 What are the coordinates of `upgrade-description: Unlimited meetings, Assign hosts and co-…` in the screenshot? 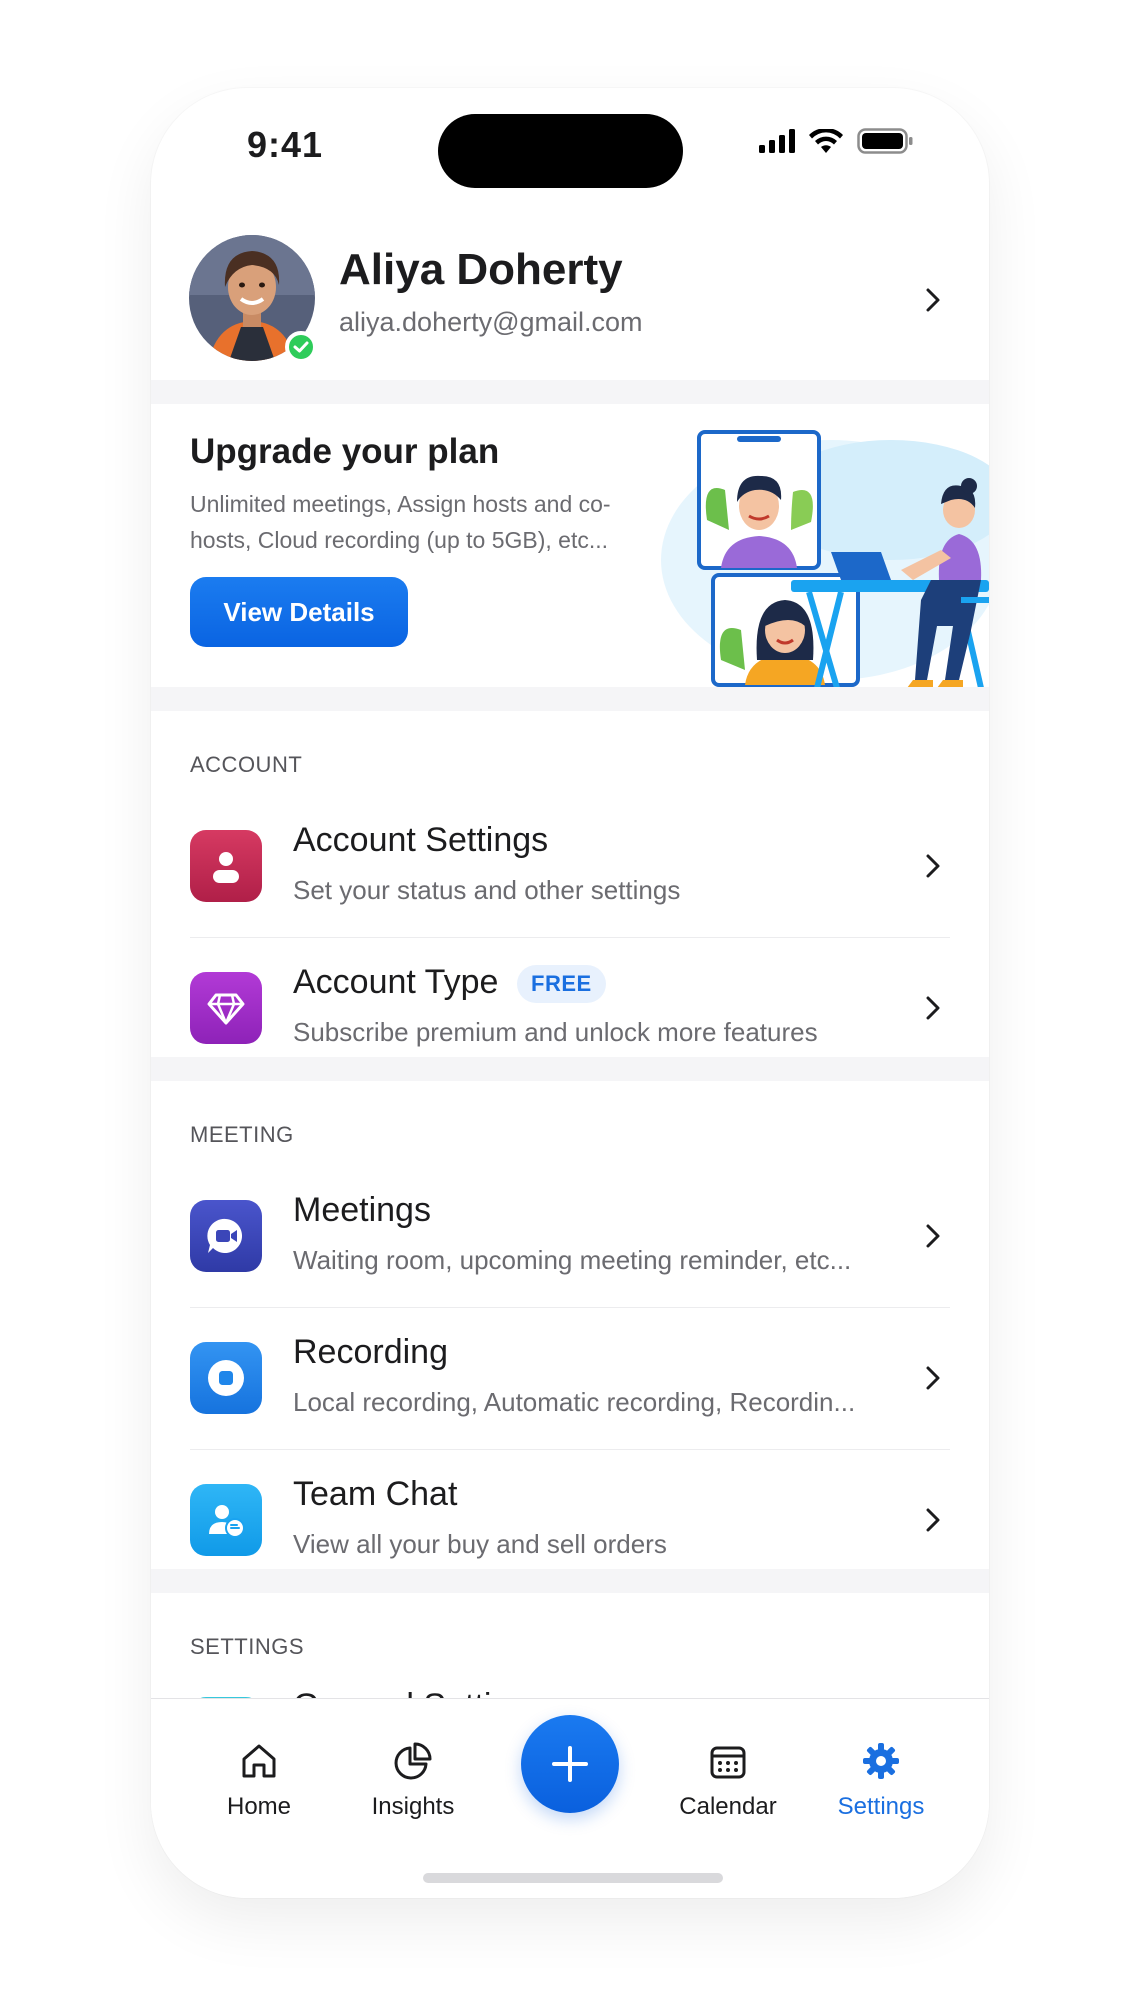 It's located at (400, 522).